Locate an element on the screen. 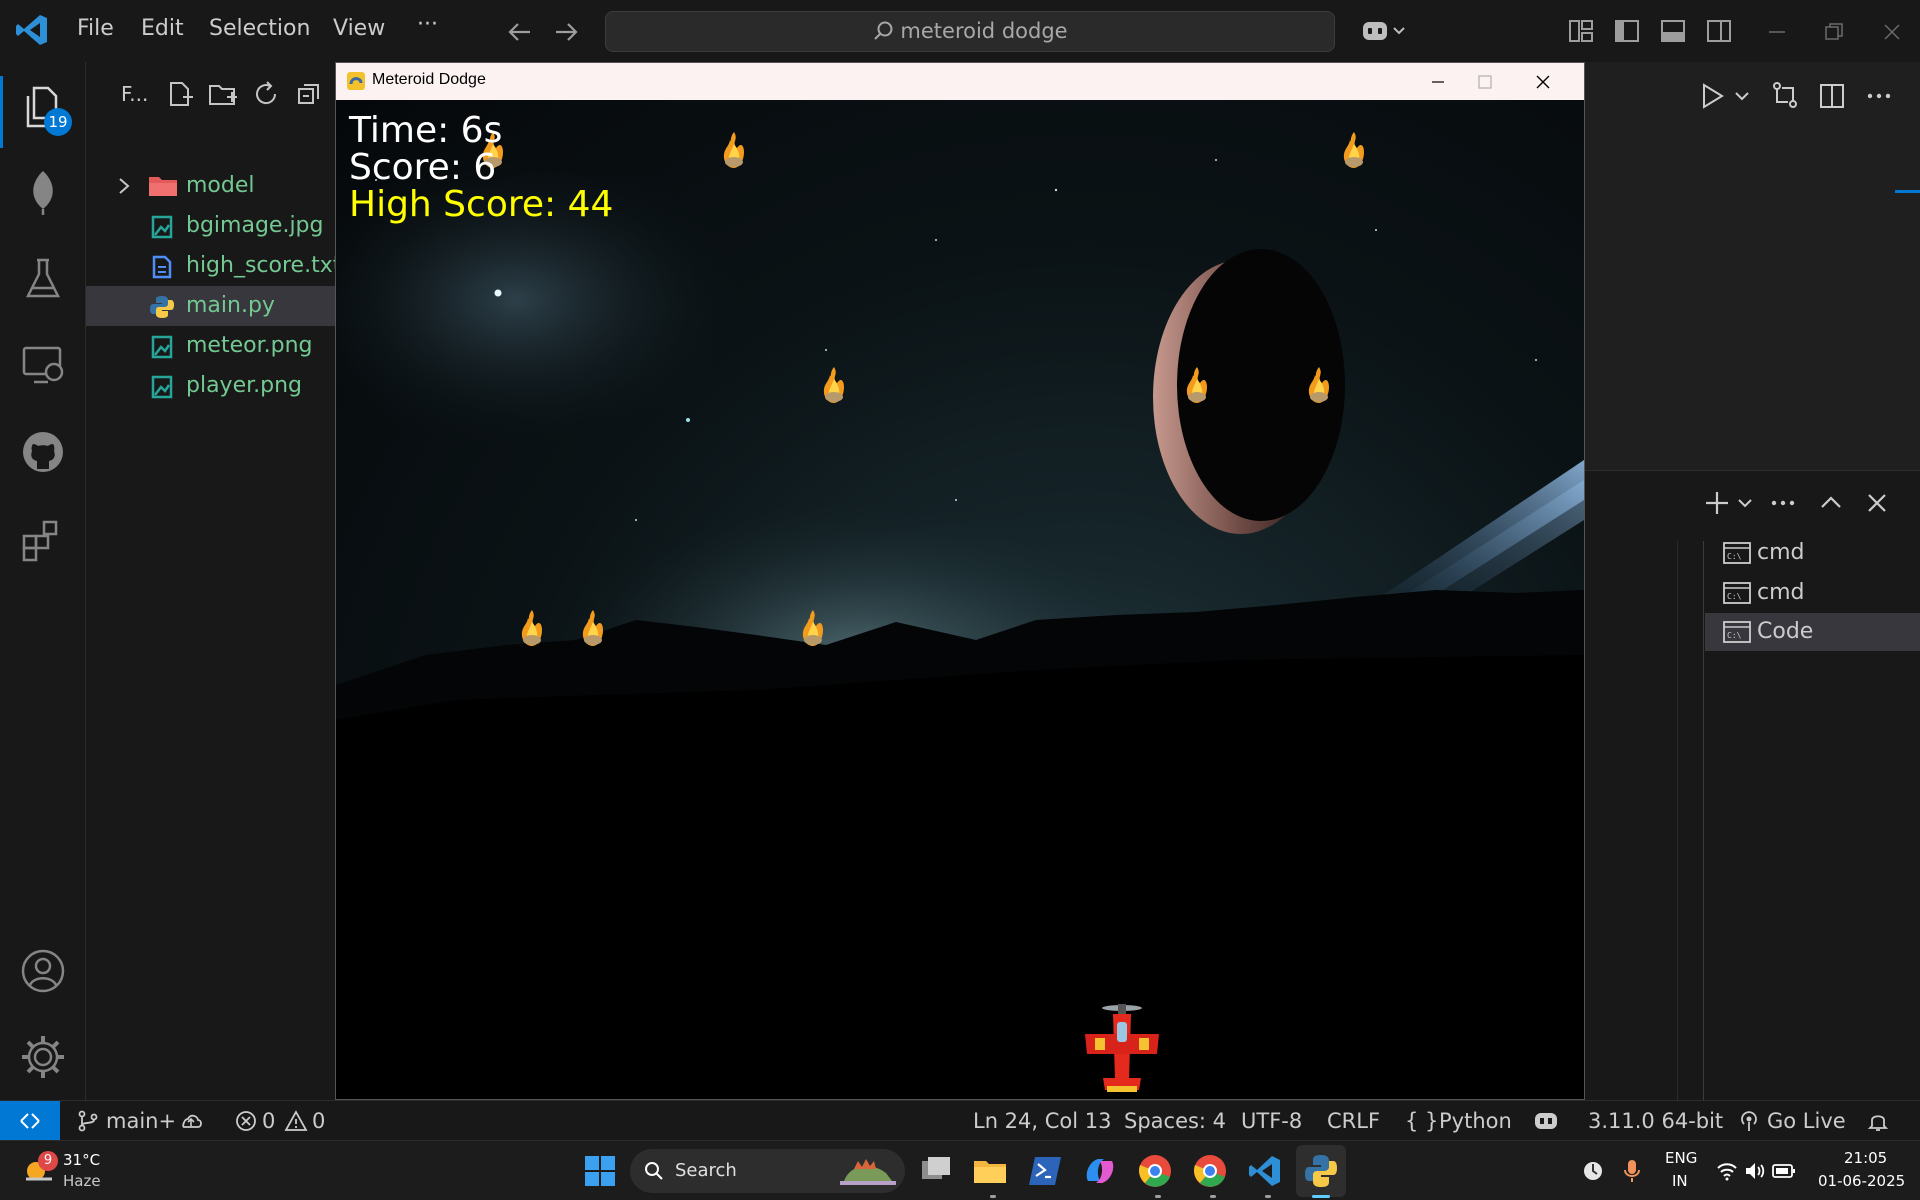  toggle-secondary-sidebar-icon is located at coordinates (1719, 31).